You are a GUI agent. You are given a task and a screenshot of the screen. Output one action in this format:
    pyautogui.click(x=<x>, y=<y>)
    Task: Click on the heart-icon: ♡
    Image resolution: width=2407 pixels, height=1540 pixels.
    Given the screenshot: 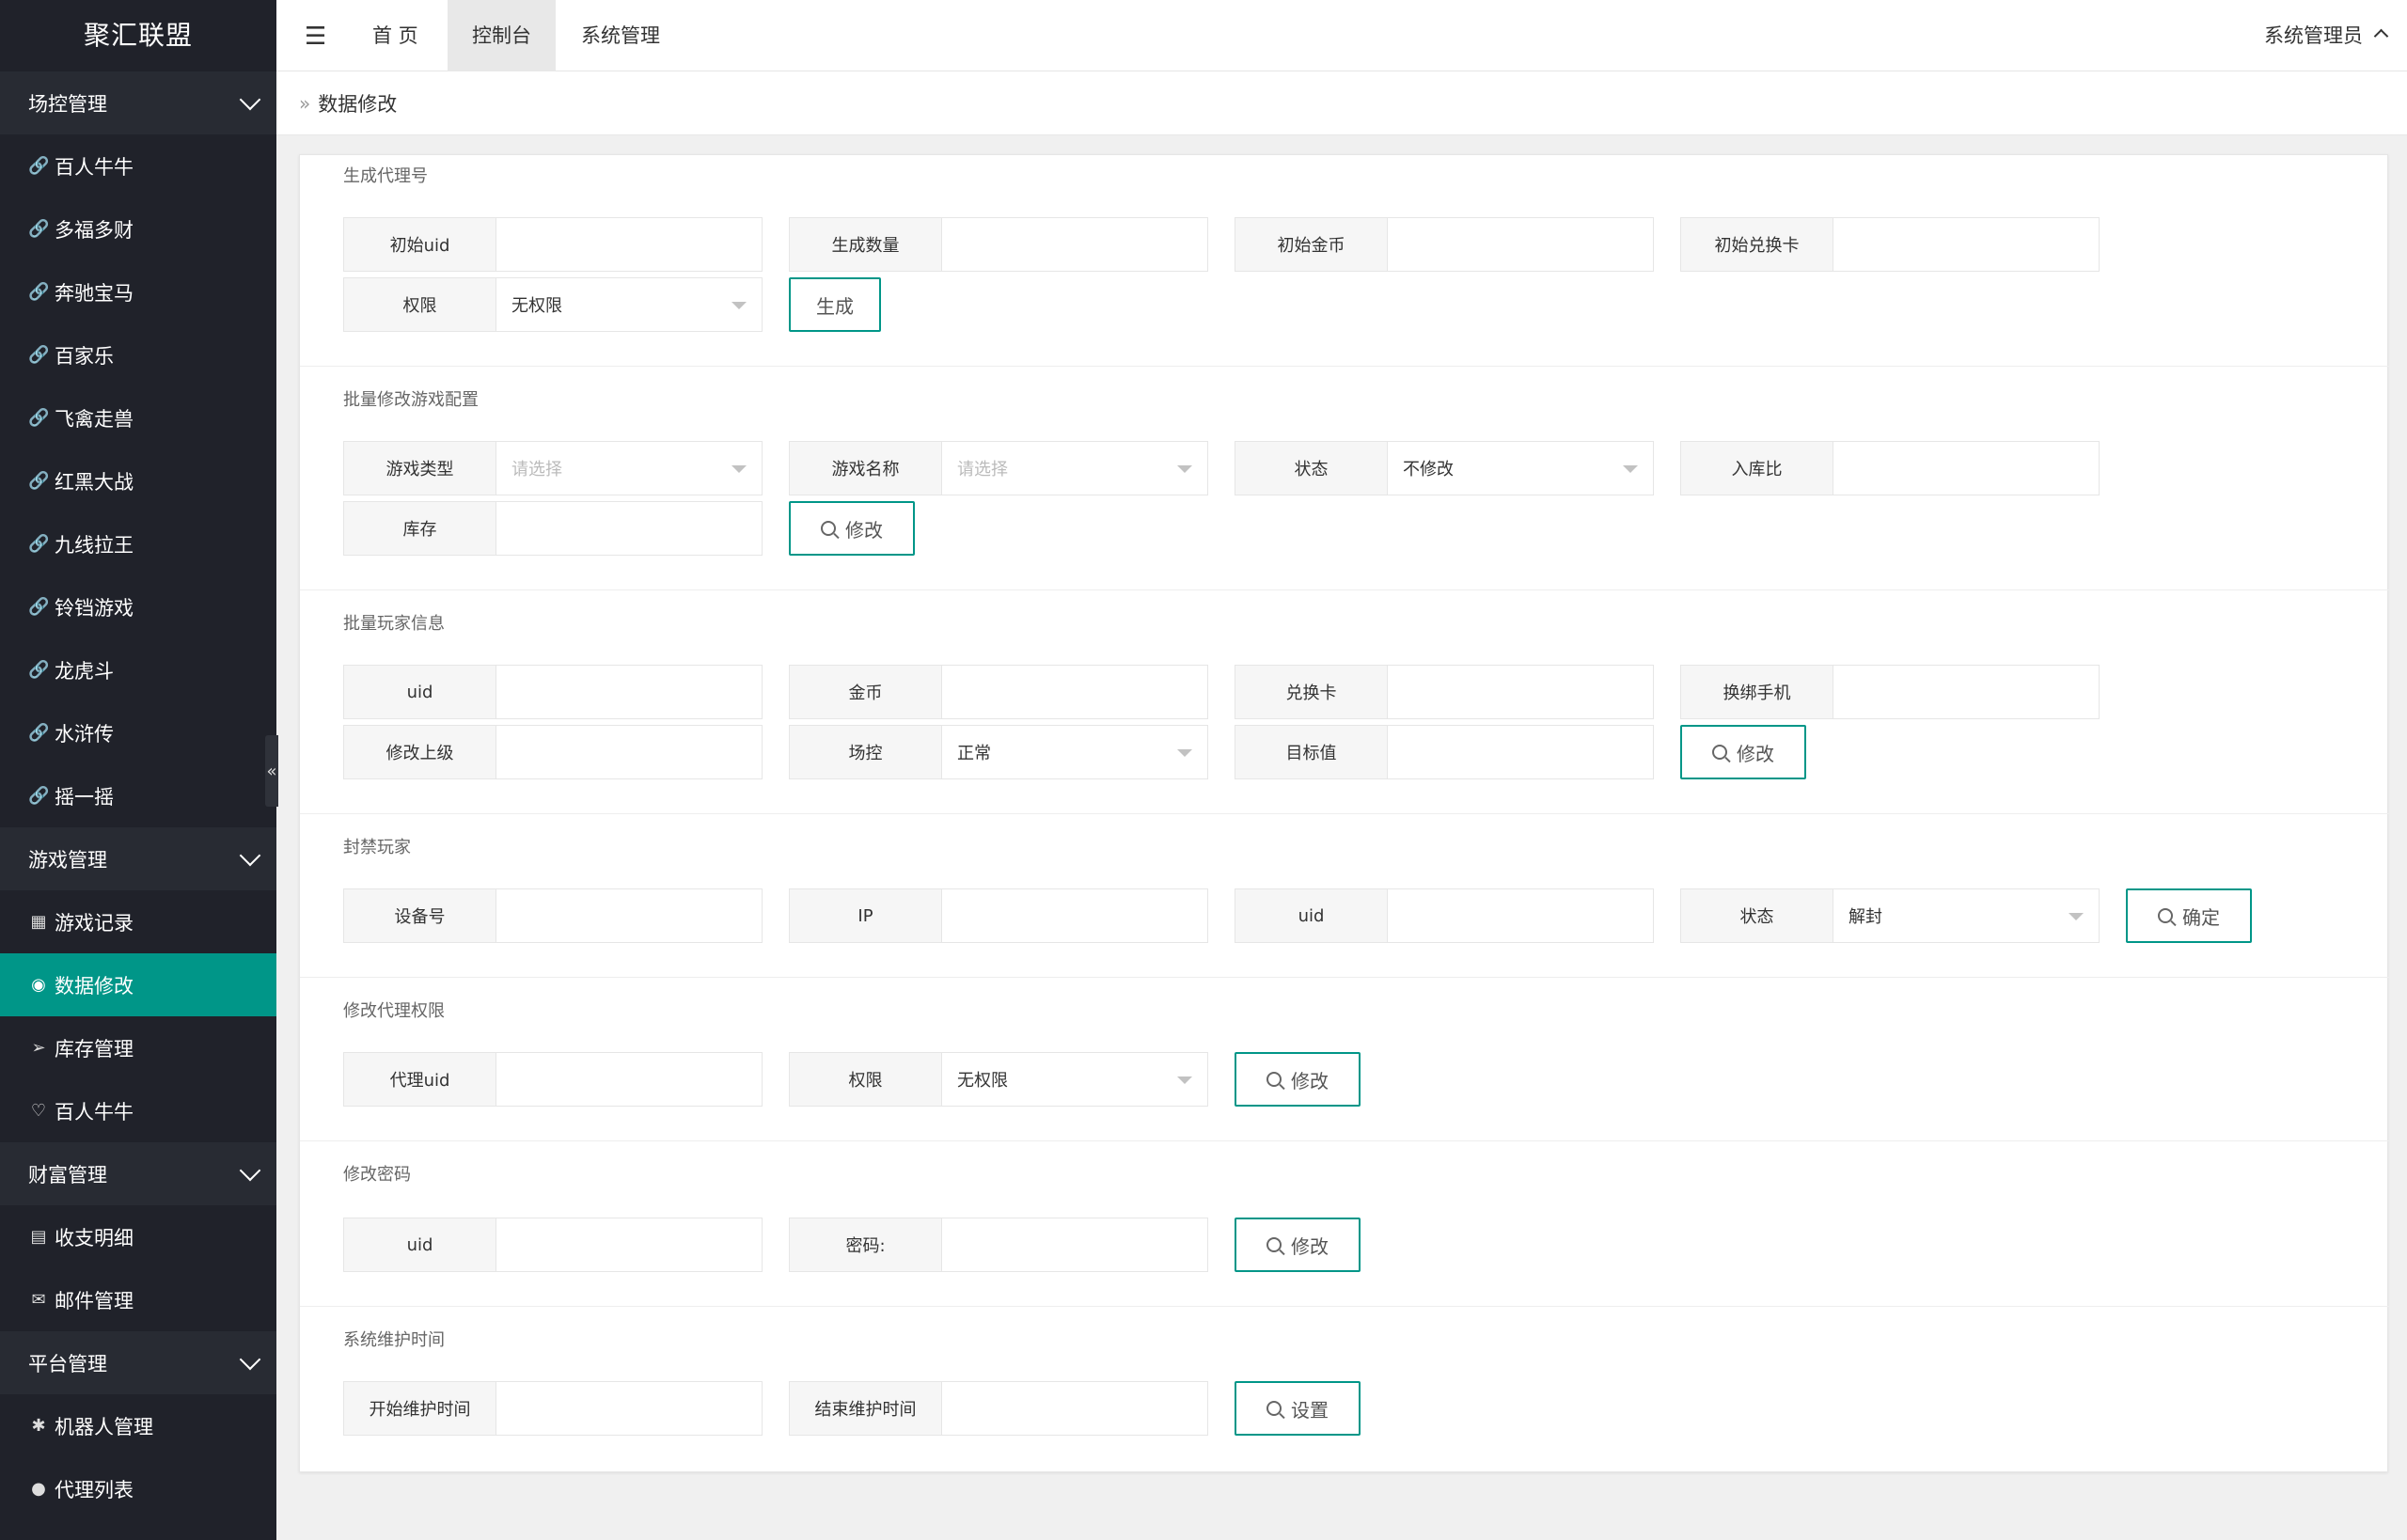 What is the action you would take?
    pyautogui.click(x=38, y=1111)
    